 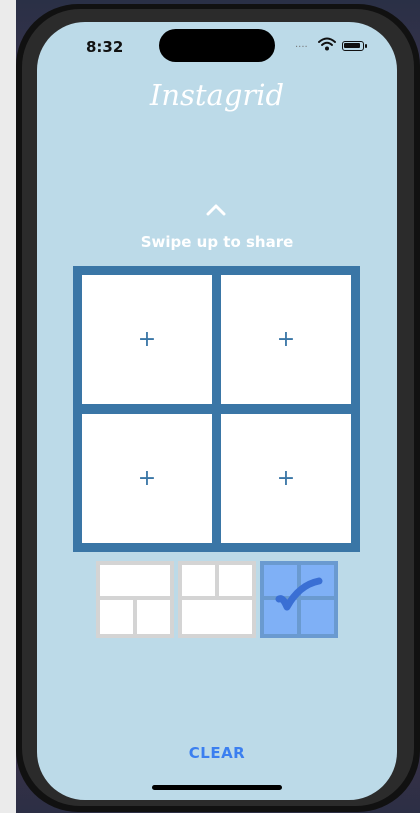 What do you see at coordinates (299, 594) in the screenshot?
I see `checkmark-icon` at bounding box center [299, 594].